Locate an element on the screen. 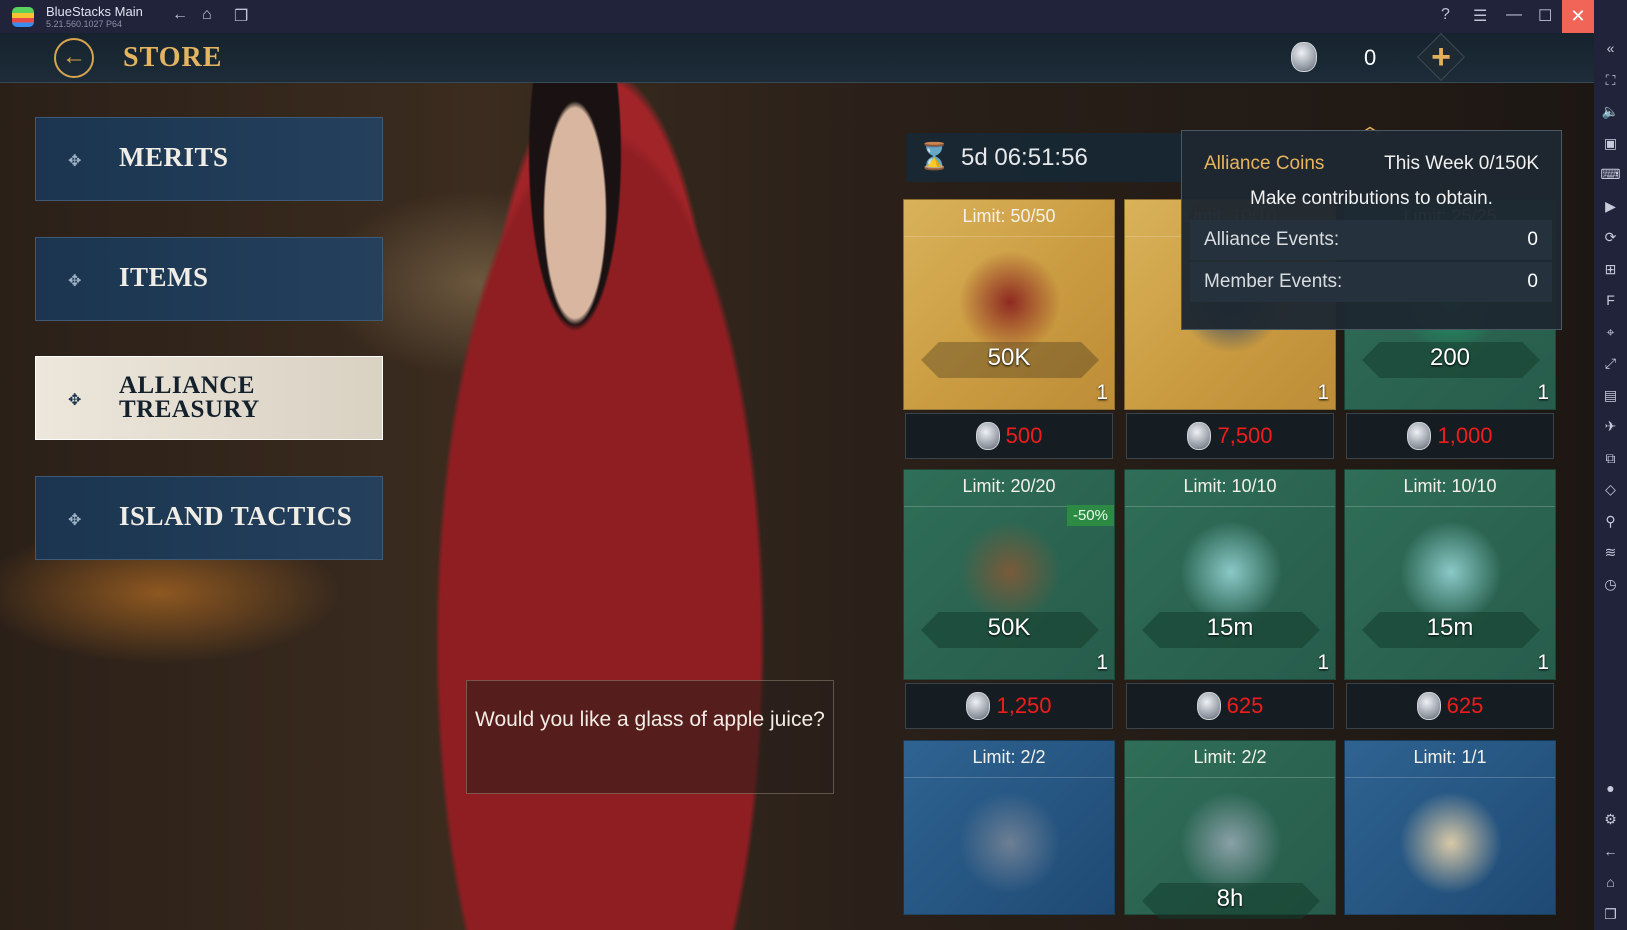 Image resolution: width=1627 pixels, height=930 pixels. store-item-card: Limit: 1/1 is located at coordinates (1450, 827).